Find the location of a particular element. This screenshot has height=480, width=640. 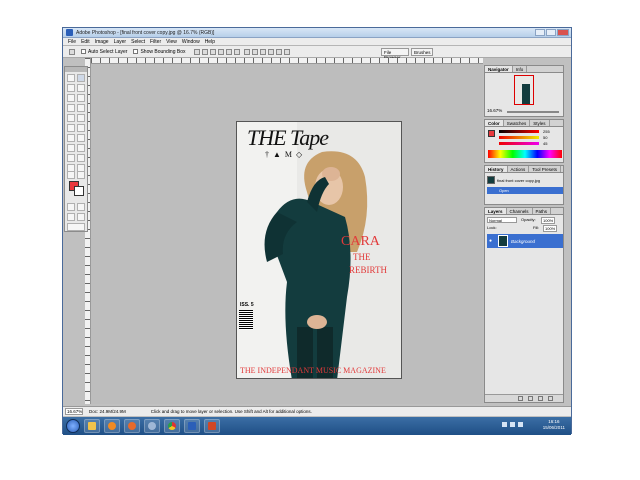

jump-to-imageready-icon is located at coordinates (76, 227).